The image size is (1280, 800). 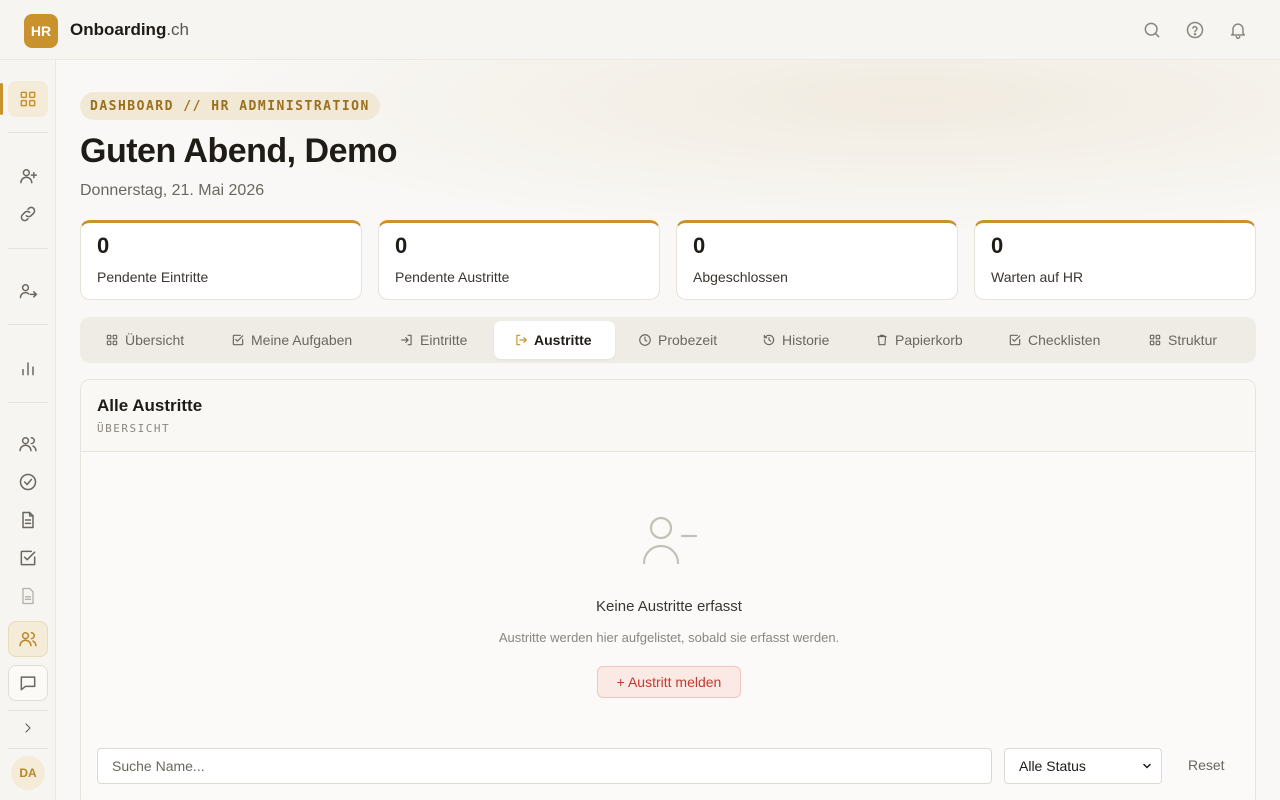 I want to click on tab-label: Eintritte, so click(x=444, y=340).